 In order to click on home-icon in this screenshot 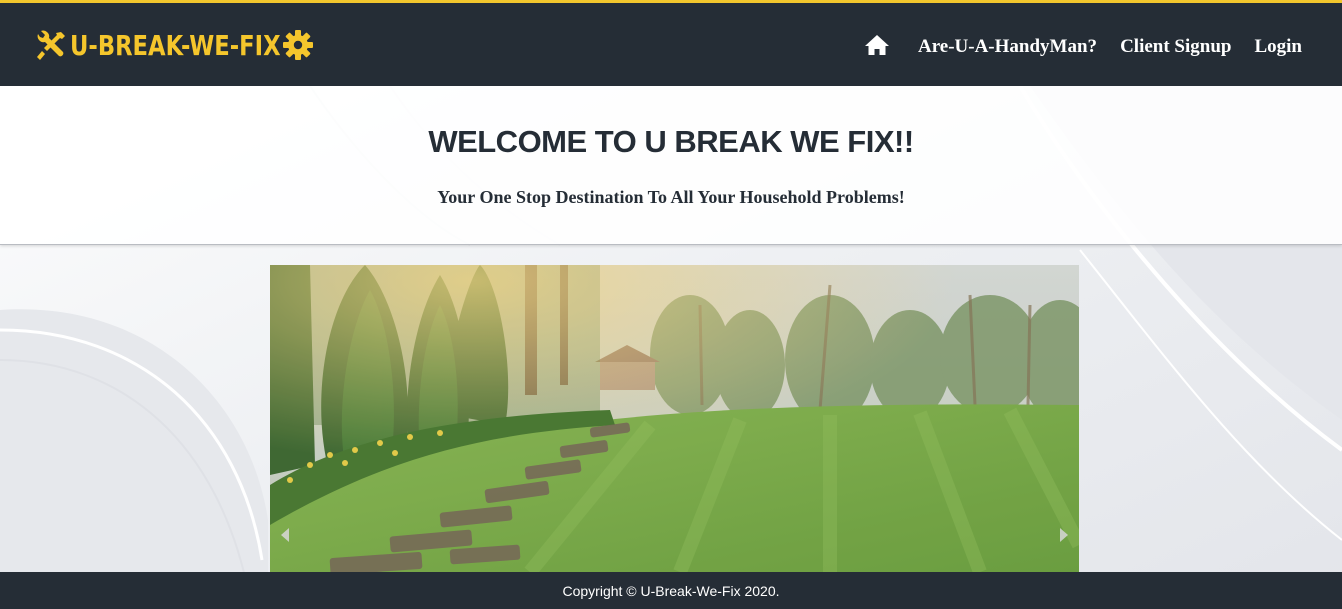, I will do `click(877, 47)`.